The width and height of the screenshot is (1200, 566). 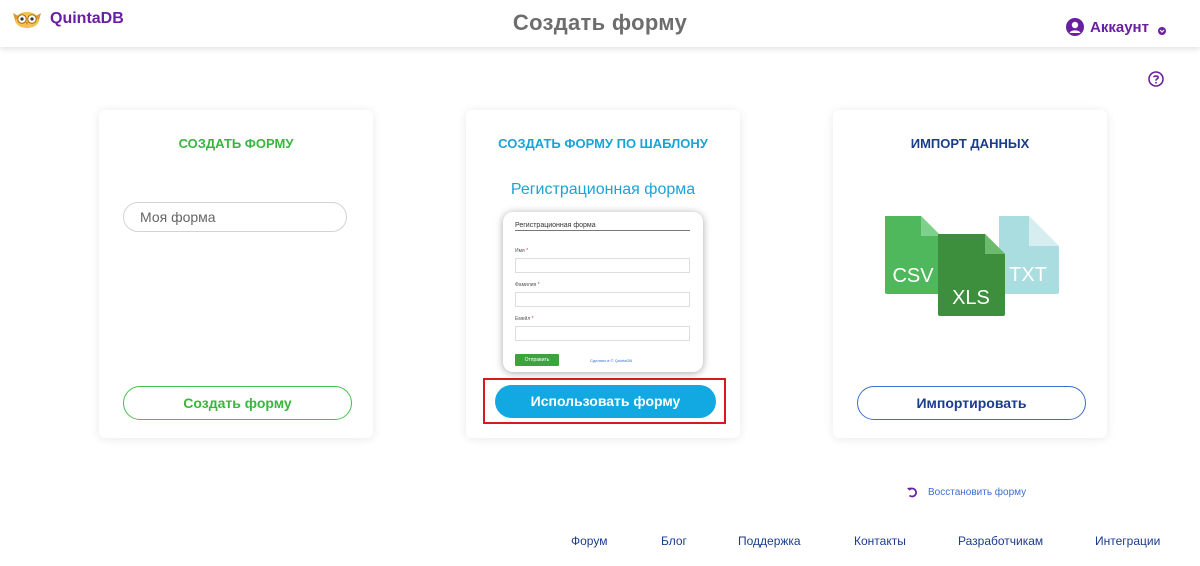 I want to click on undo-icon, so click(x=912, y=492).